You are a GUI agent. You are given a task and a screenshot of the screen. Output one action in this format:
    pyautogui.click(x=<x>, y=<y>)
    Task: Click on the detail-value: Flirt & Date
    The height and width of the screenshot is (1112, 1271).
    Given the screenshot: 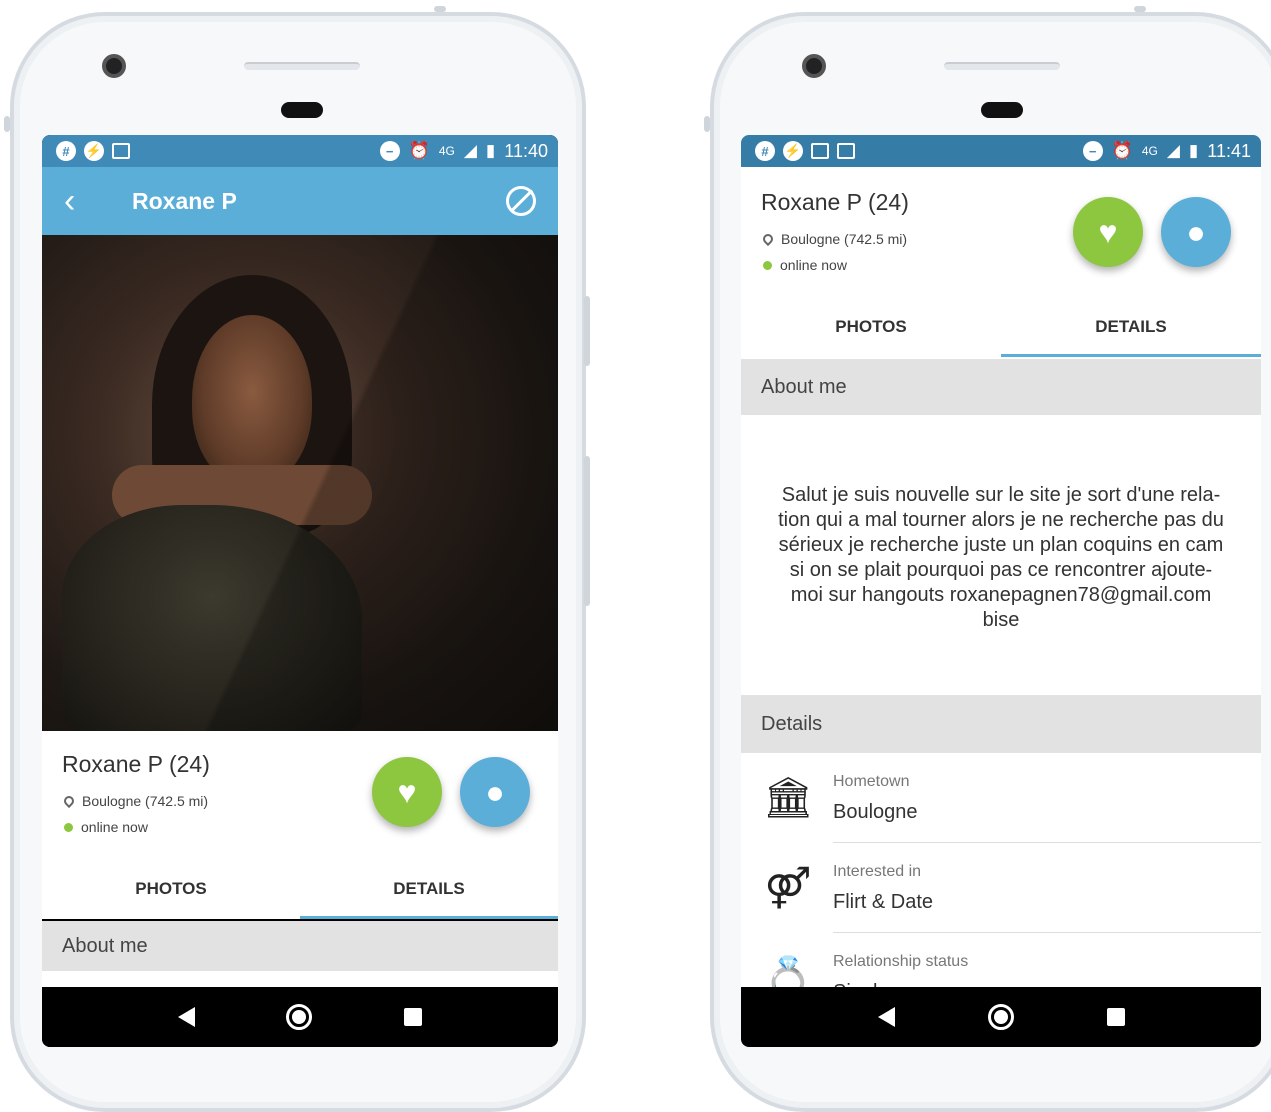 What is the action you would take?
    pyautogui.click(x=883, y=902)
    